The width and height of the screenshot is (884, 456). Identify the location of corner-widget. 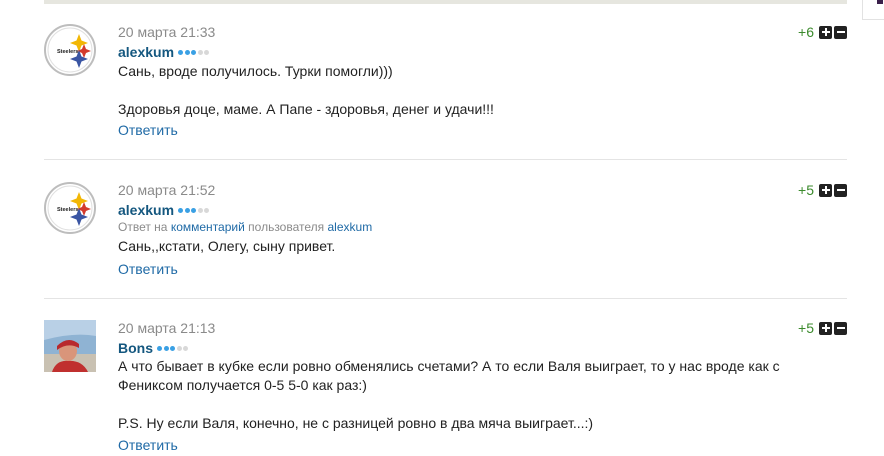
(873, 10).